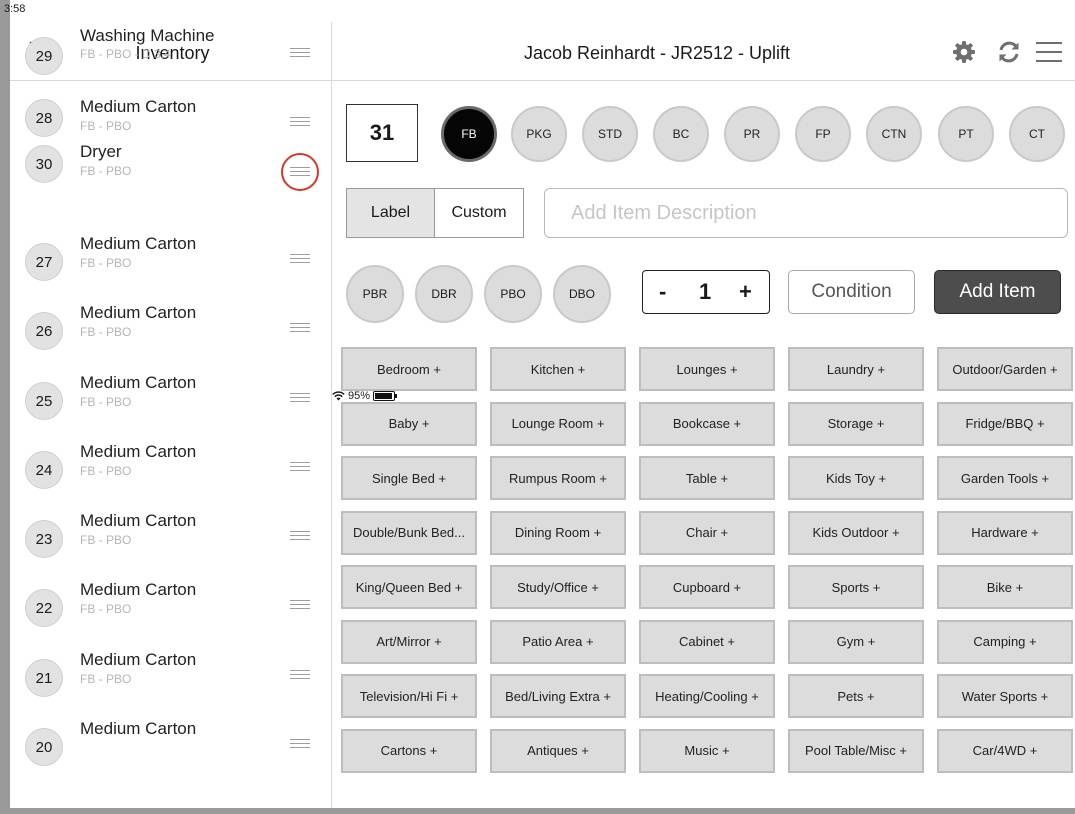 The height and width of the screenshot is (814, 1075). Describe the element at coordinates (752, 134) in the screenshot. I see `category-pr: PR` at that location.